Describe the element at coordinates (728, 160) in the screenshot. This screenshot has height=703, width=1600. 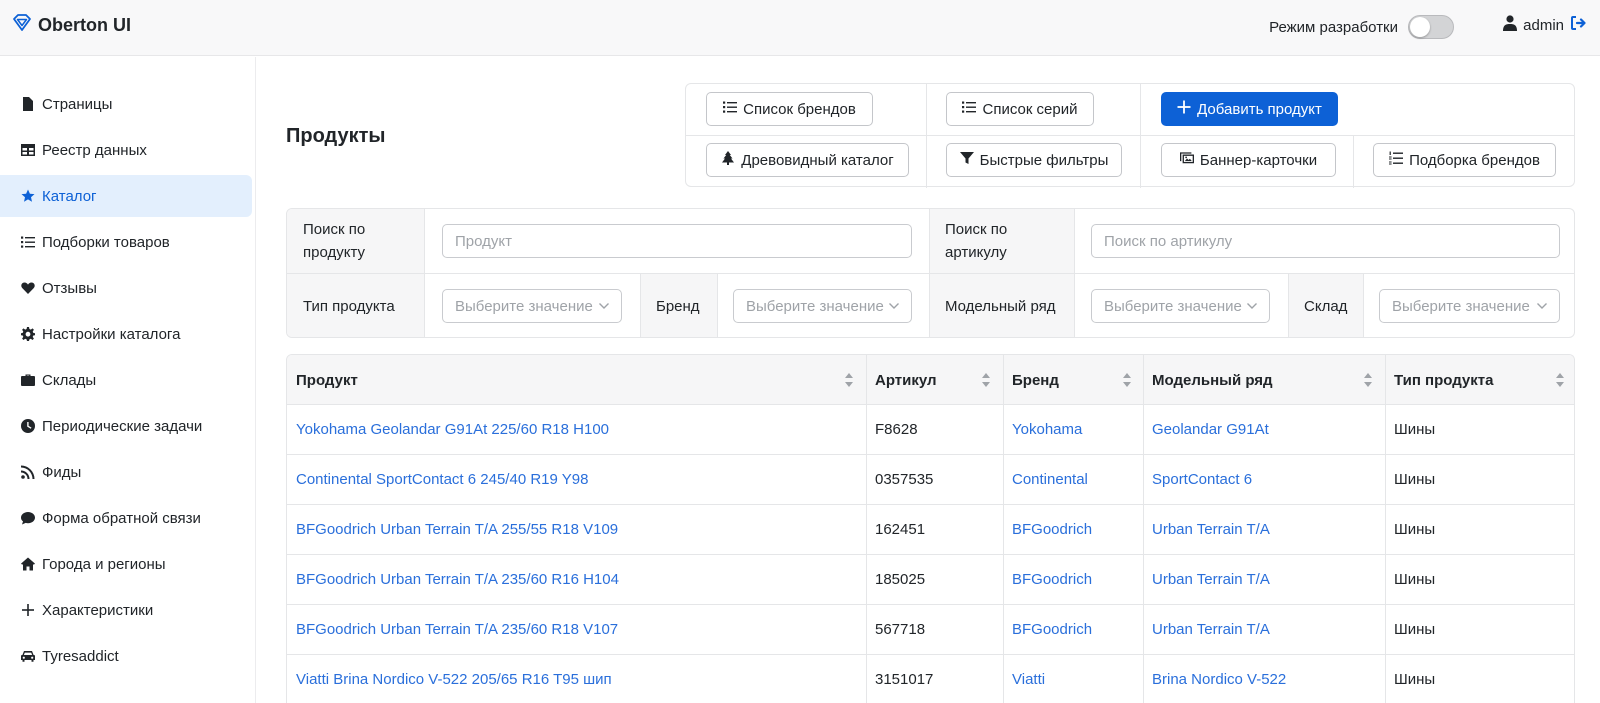
I see `tree-icon` at that location.